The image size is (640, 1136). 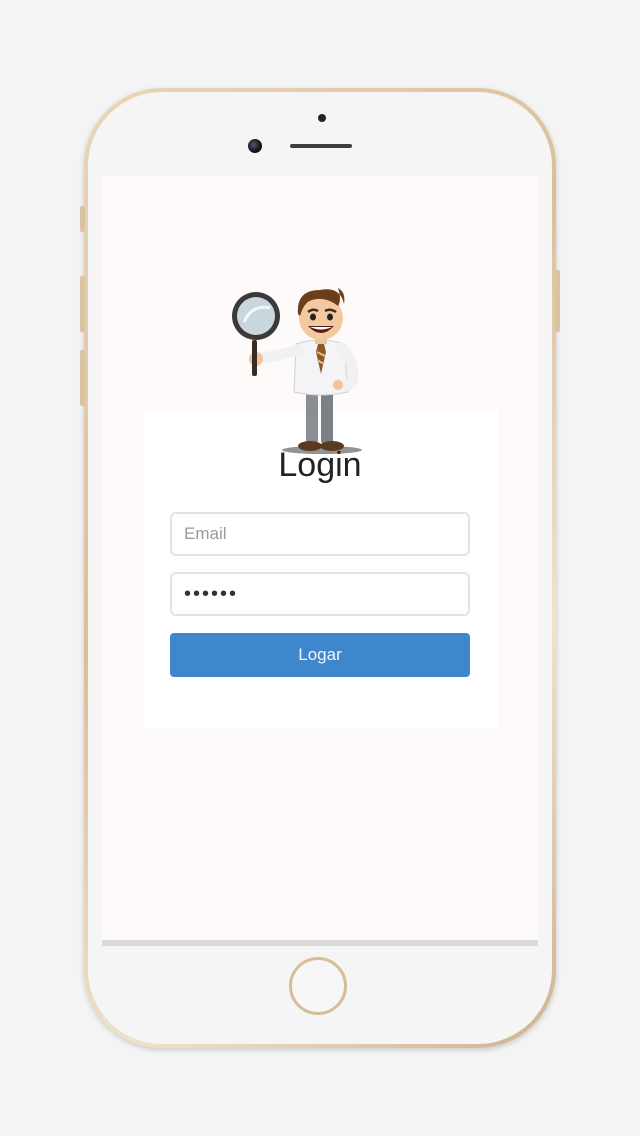 I want to click on password-field, so click(x=320, y=594).